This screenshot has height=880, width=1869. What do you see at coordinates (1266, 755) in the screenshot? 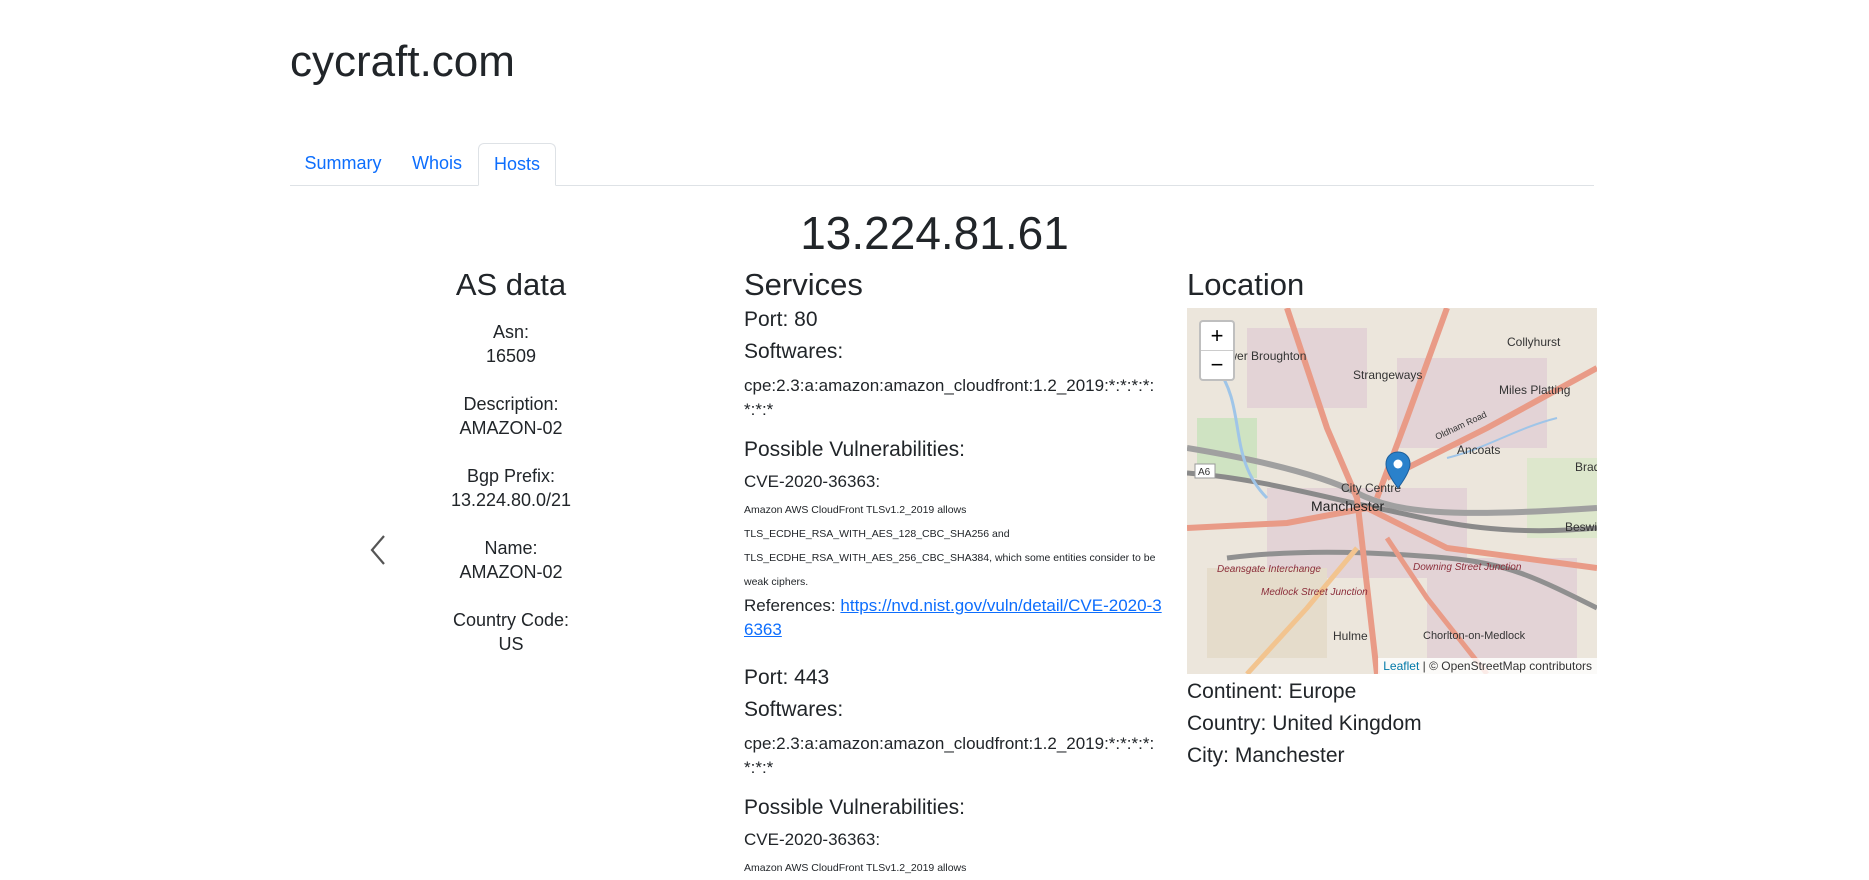
I see `city: City: Manchester` at bounding box center [1266, 755].